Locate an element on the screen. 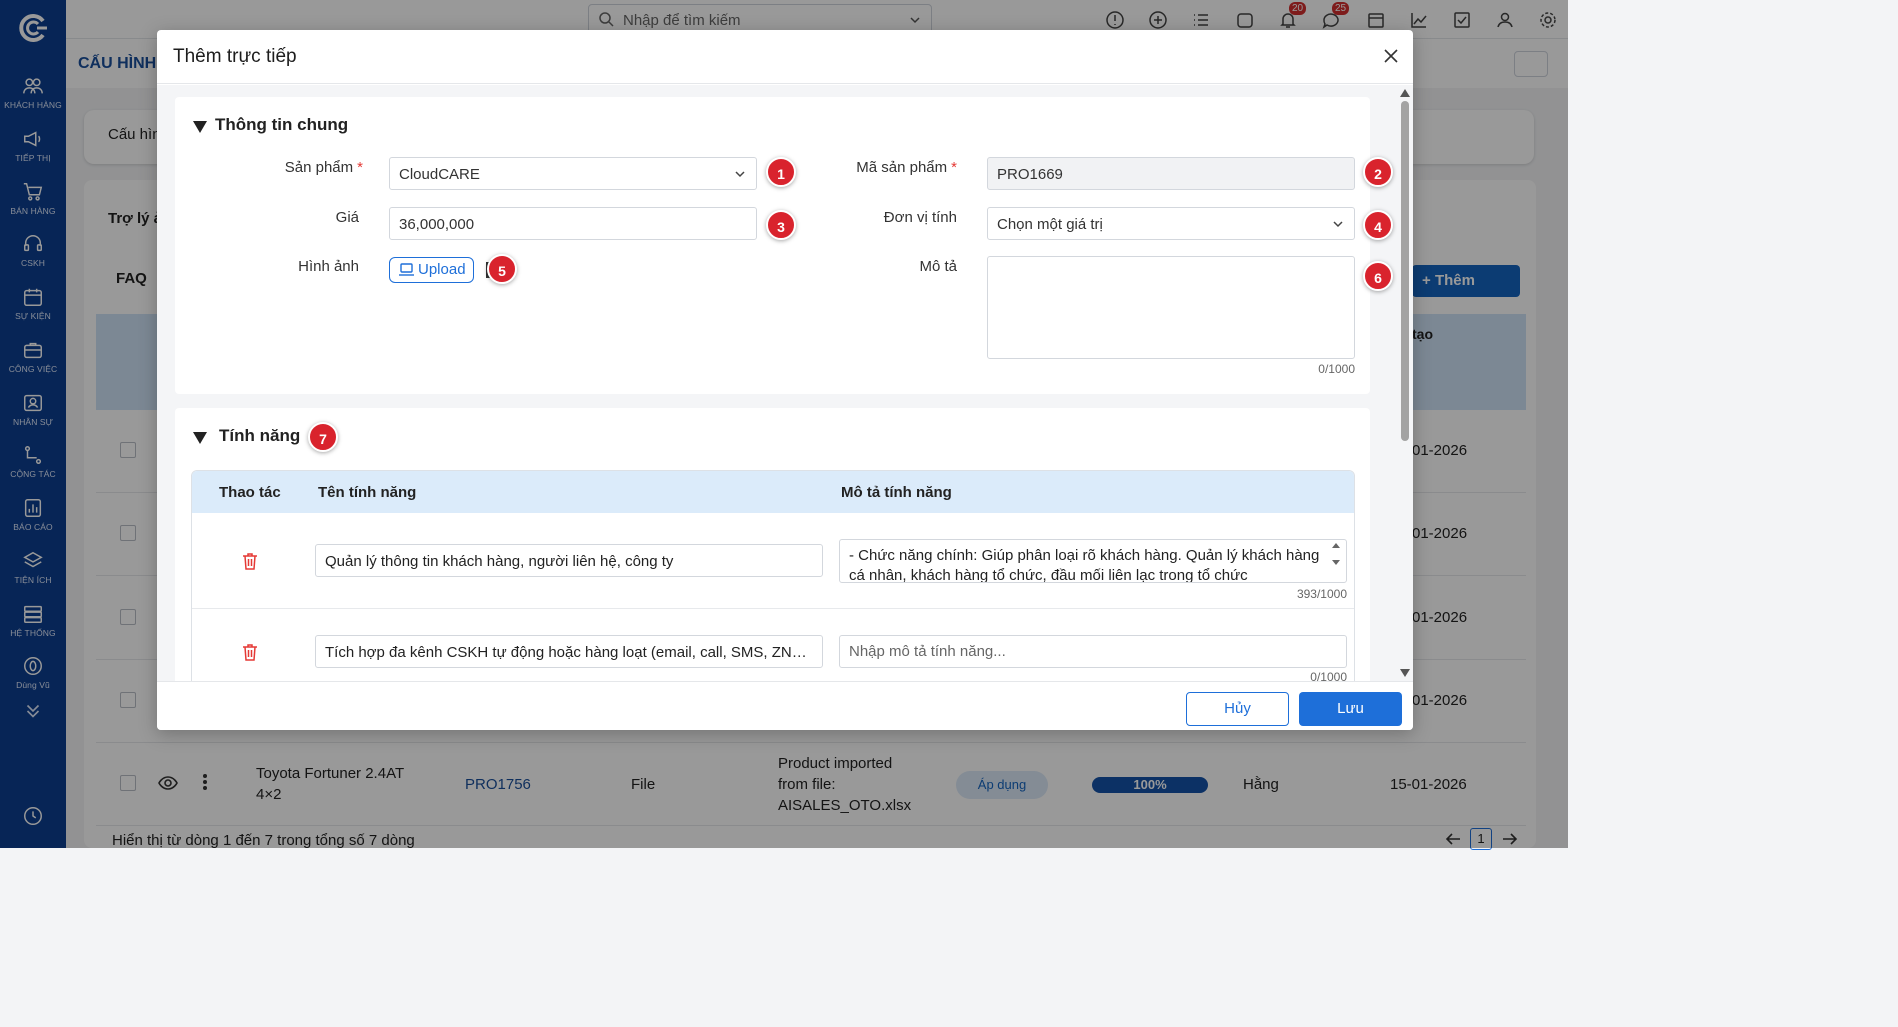 This screenshot has width=1898, height=1027. dialog-header: Thêm trực tiếp is located at coordinates (785, 57).